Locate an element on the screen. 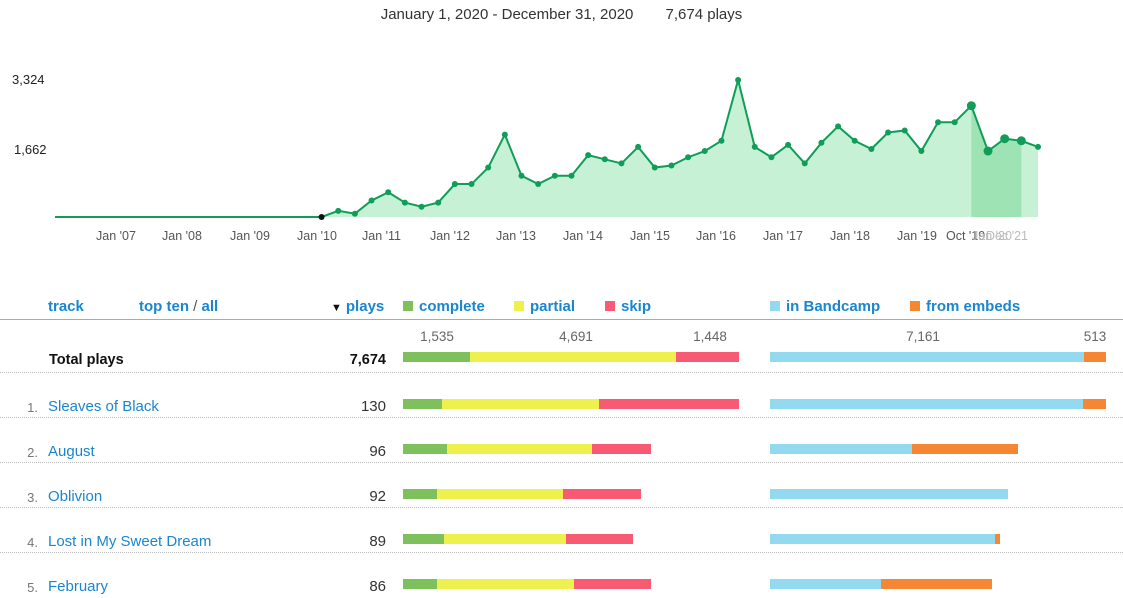 The width and height of the screenshot is (1123, 598). track-link: Oblivion is located at coordinates (75, 496).